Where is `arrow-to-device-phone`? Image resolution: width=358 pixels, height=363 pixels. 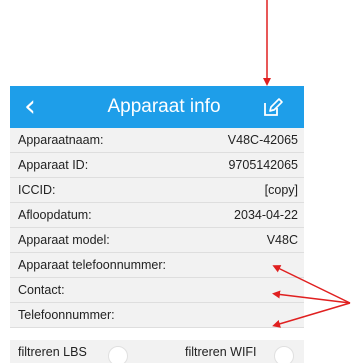
arrow-to-device-phone is located at coordinates (311, 284).